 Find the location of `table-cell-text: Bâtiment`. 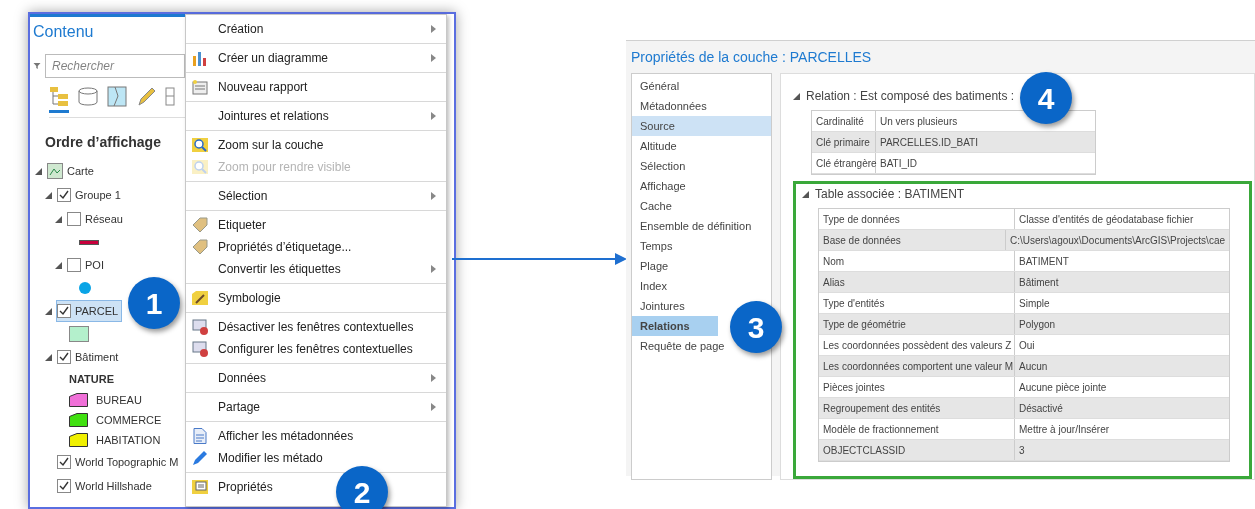

table-cell-text: Bâtiment is located at coordinates (1039, 282).